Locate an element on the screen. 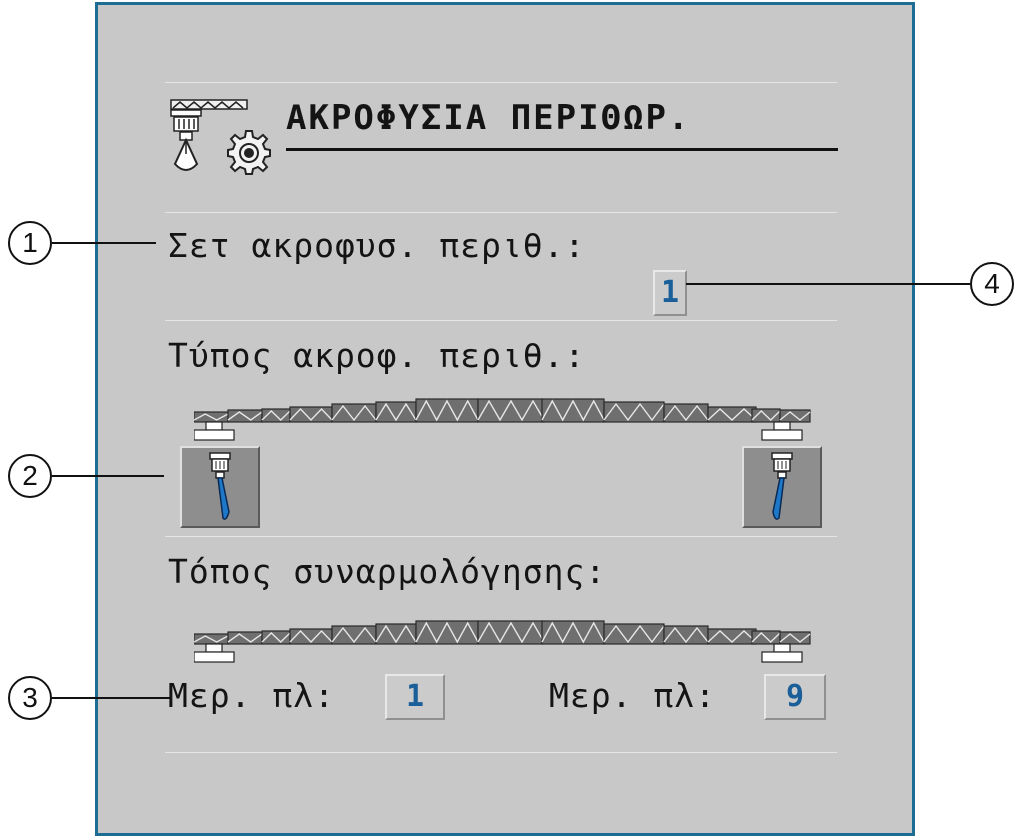 This screenshot has height=836, width=1024. callout-4-leader is located at coordinates (828, 284).